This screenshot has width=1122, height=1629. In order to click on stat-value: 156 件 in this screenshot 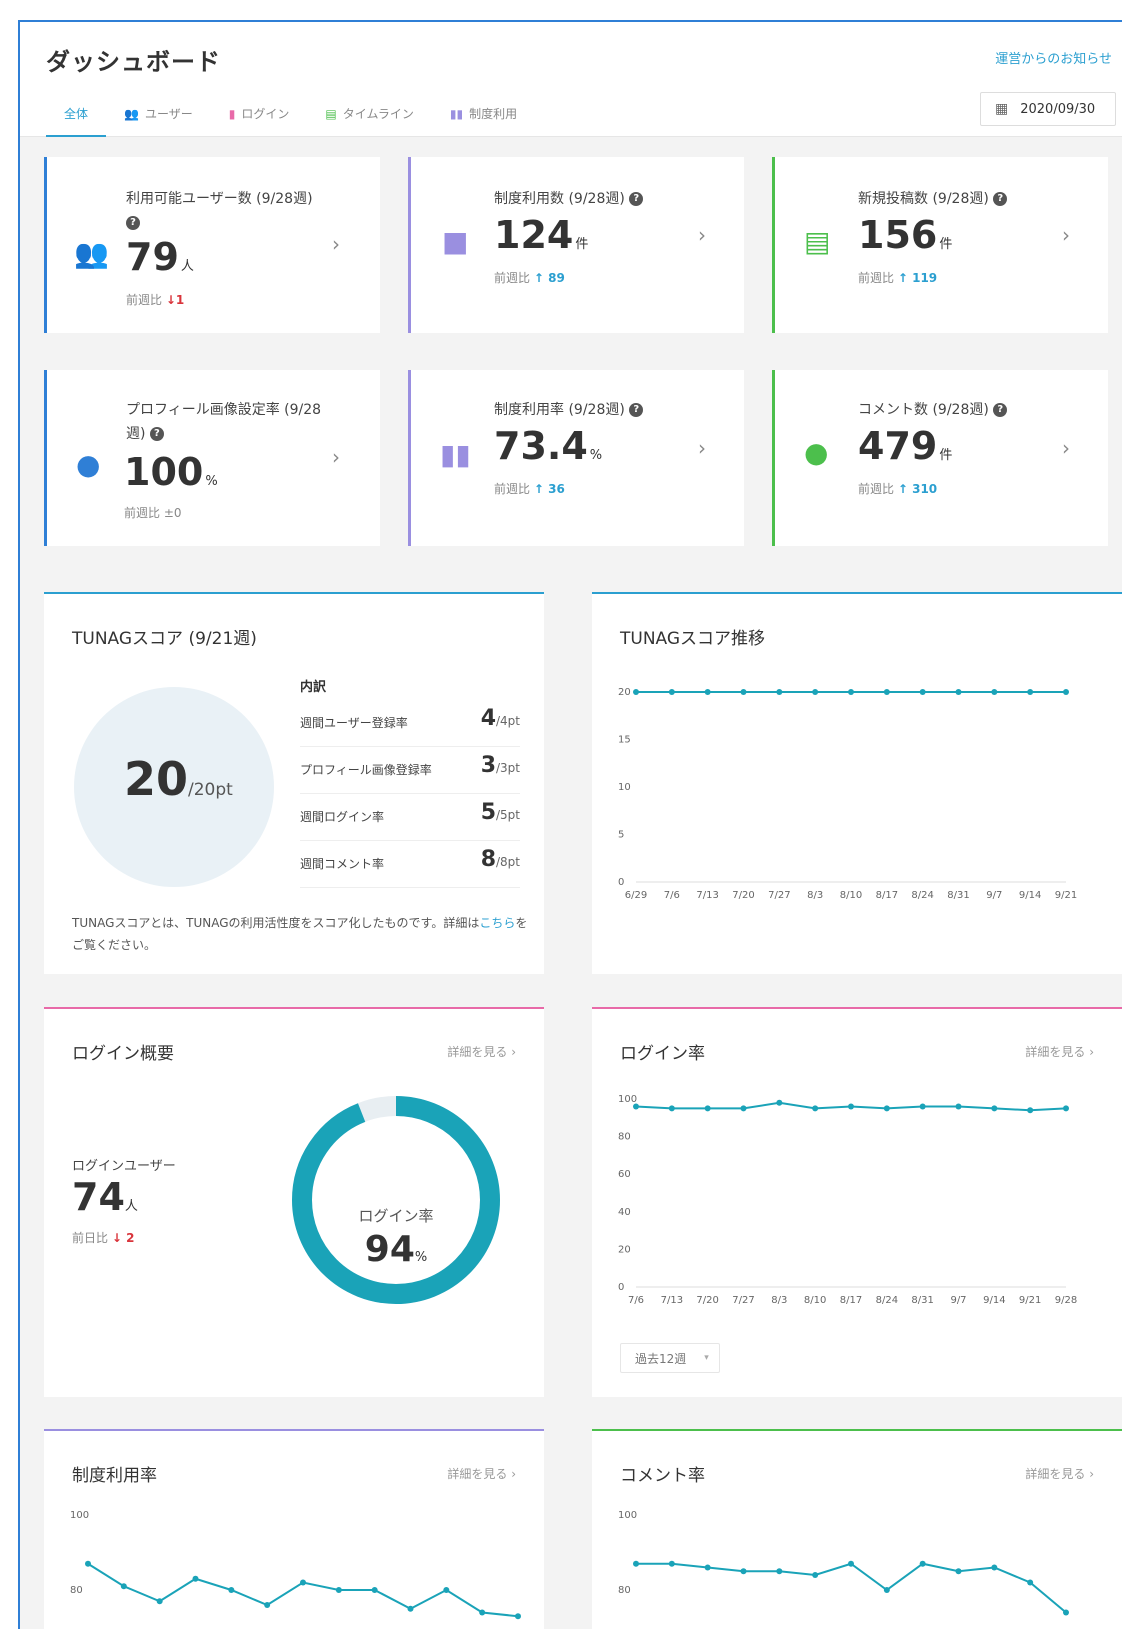, I will do `click(905, 235)`.